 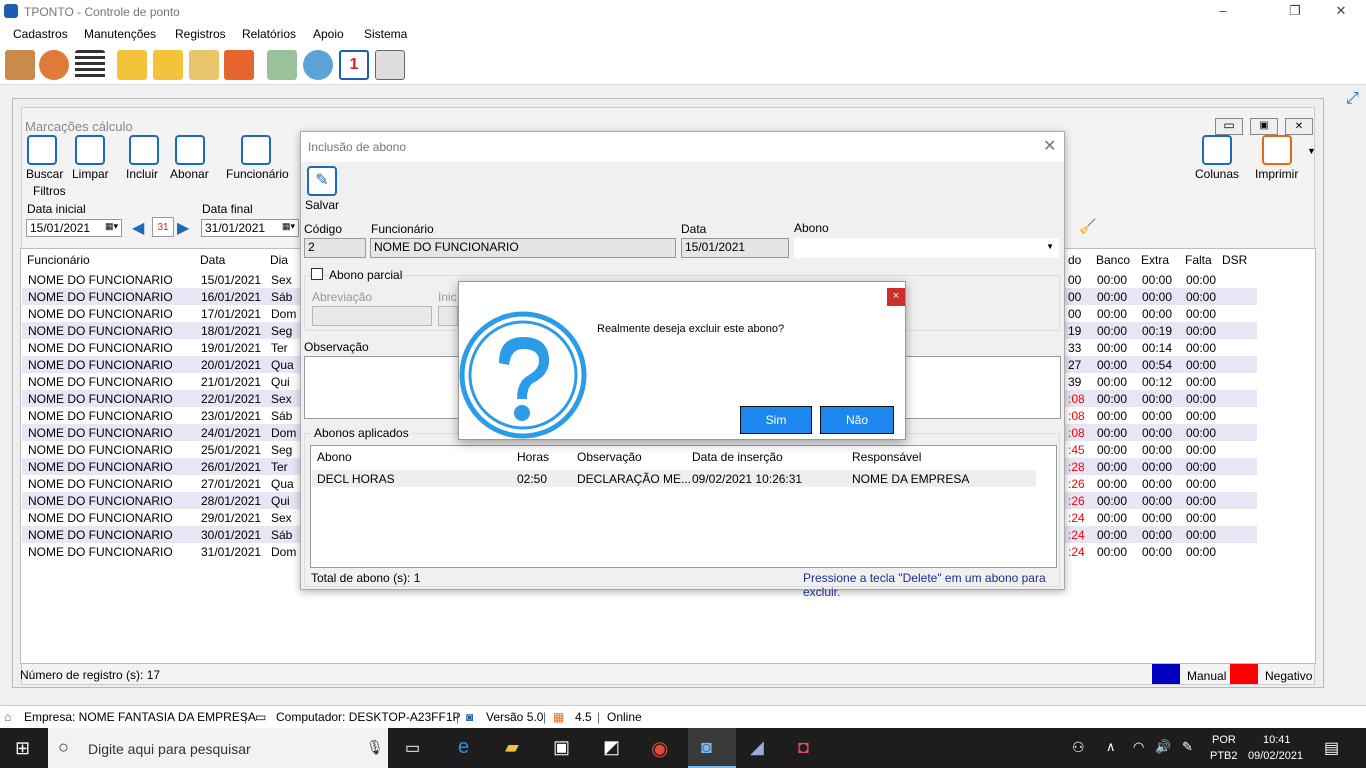 I want to click on menu-registros: Registros, so click(x=200, y=34).